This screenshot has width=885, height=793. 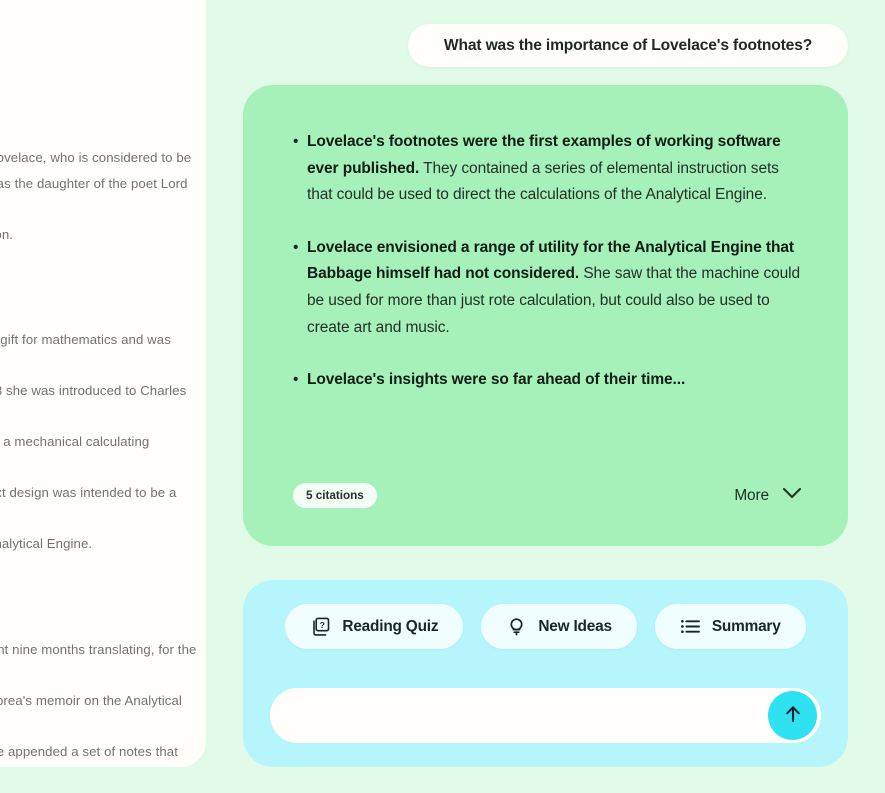 I want to click on more-button: More, so click(x=768, y=496).